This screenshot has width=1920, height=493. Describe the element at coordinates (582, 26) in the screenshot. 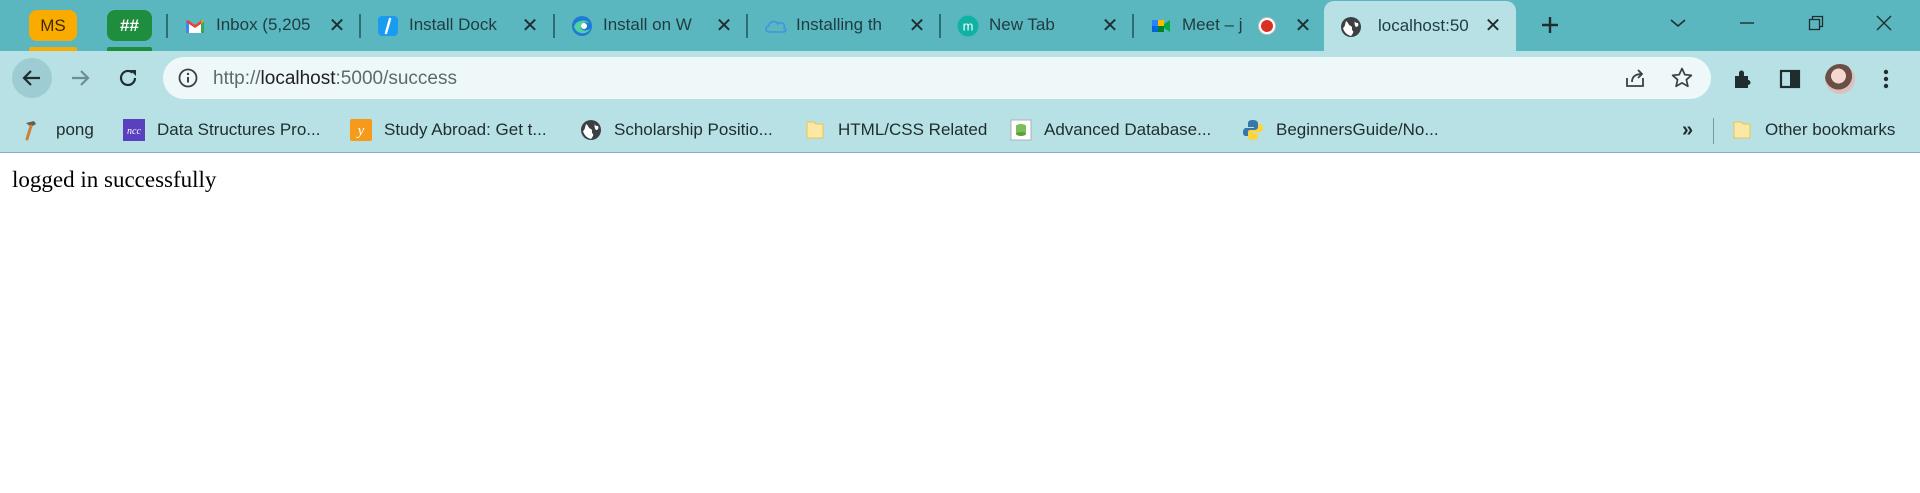

I see `edge-icon` at that location.